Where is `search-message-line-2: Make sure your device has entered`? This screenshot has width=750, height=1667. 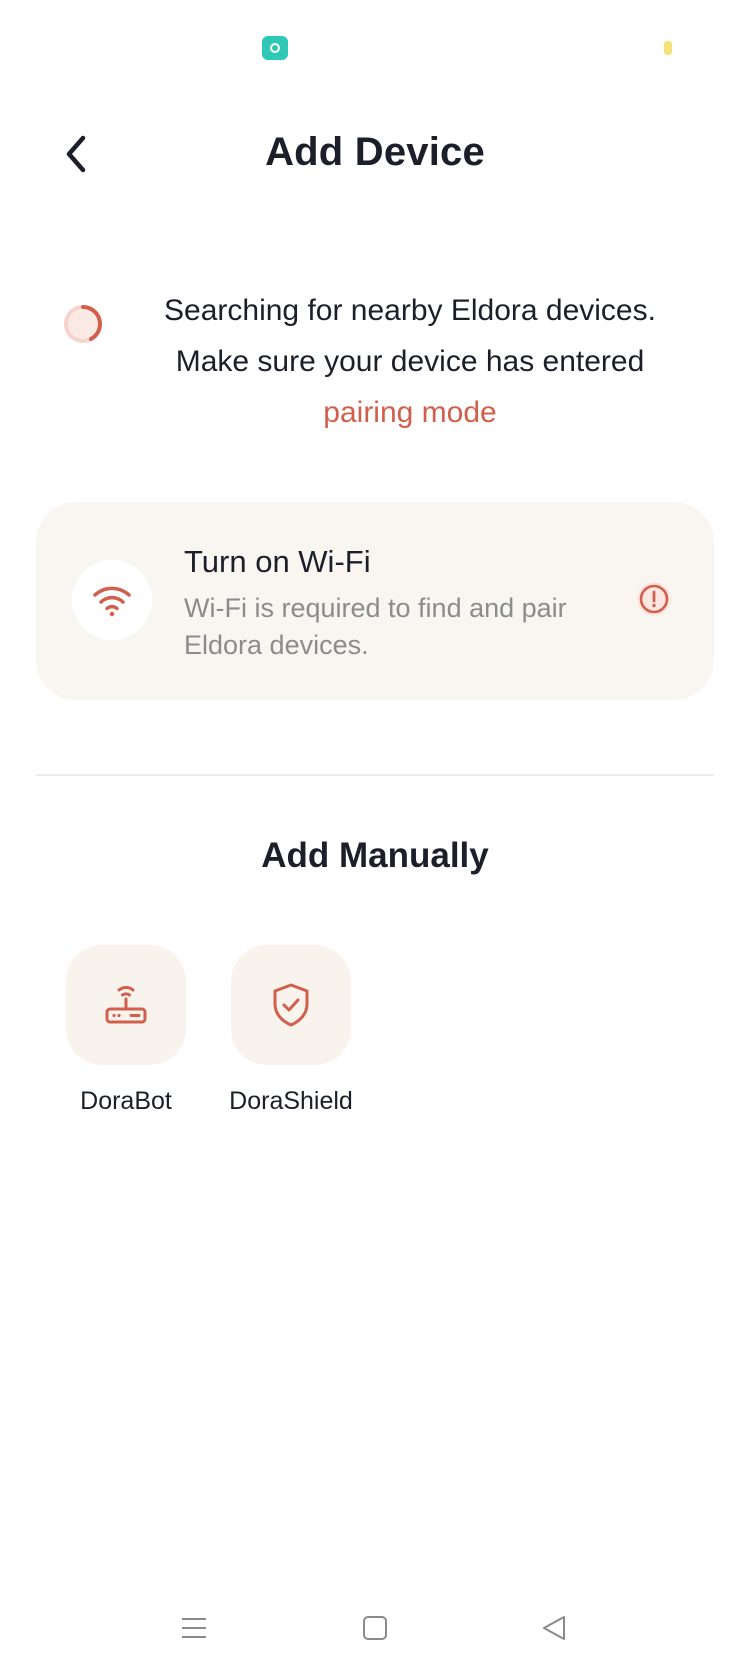 search-message-line-2: Make sure your device has entered is located at coordinates (410, 361).